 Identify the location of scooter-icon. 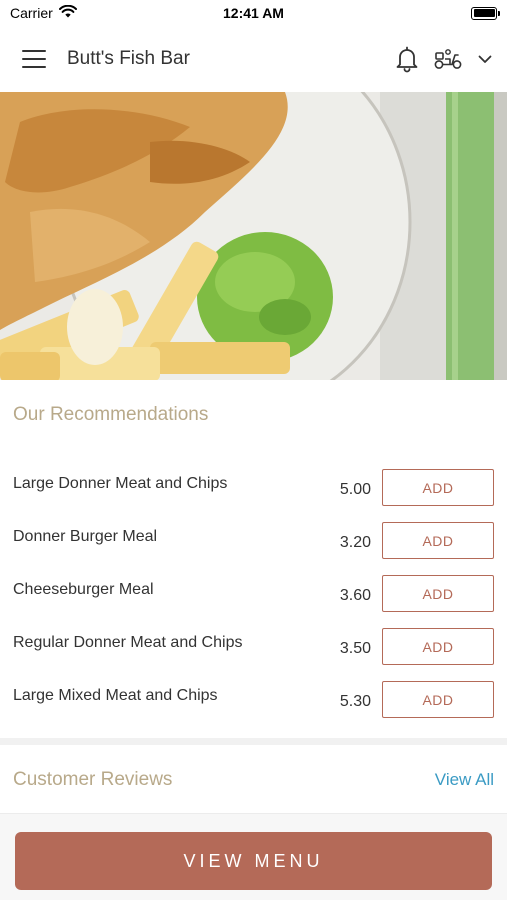
(448, 59).